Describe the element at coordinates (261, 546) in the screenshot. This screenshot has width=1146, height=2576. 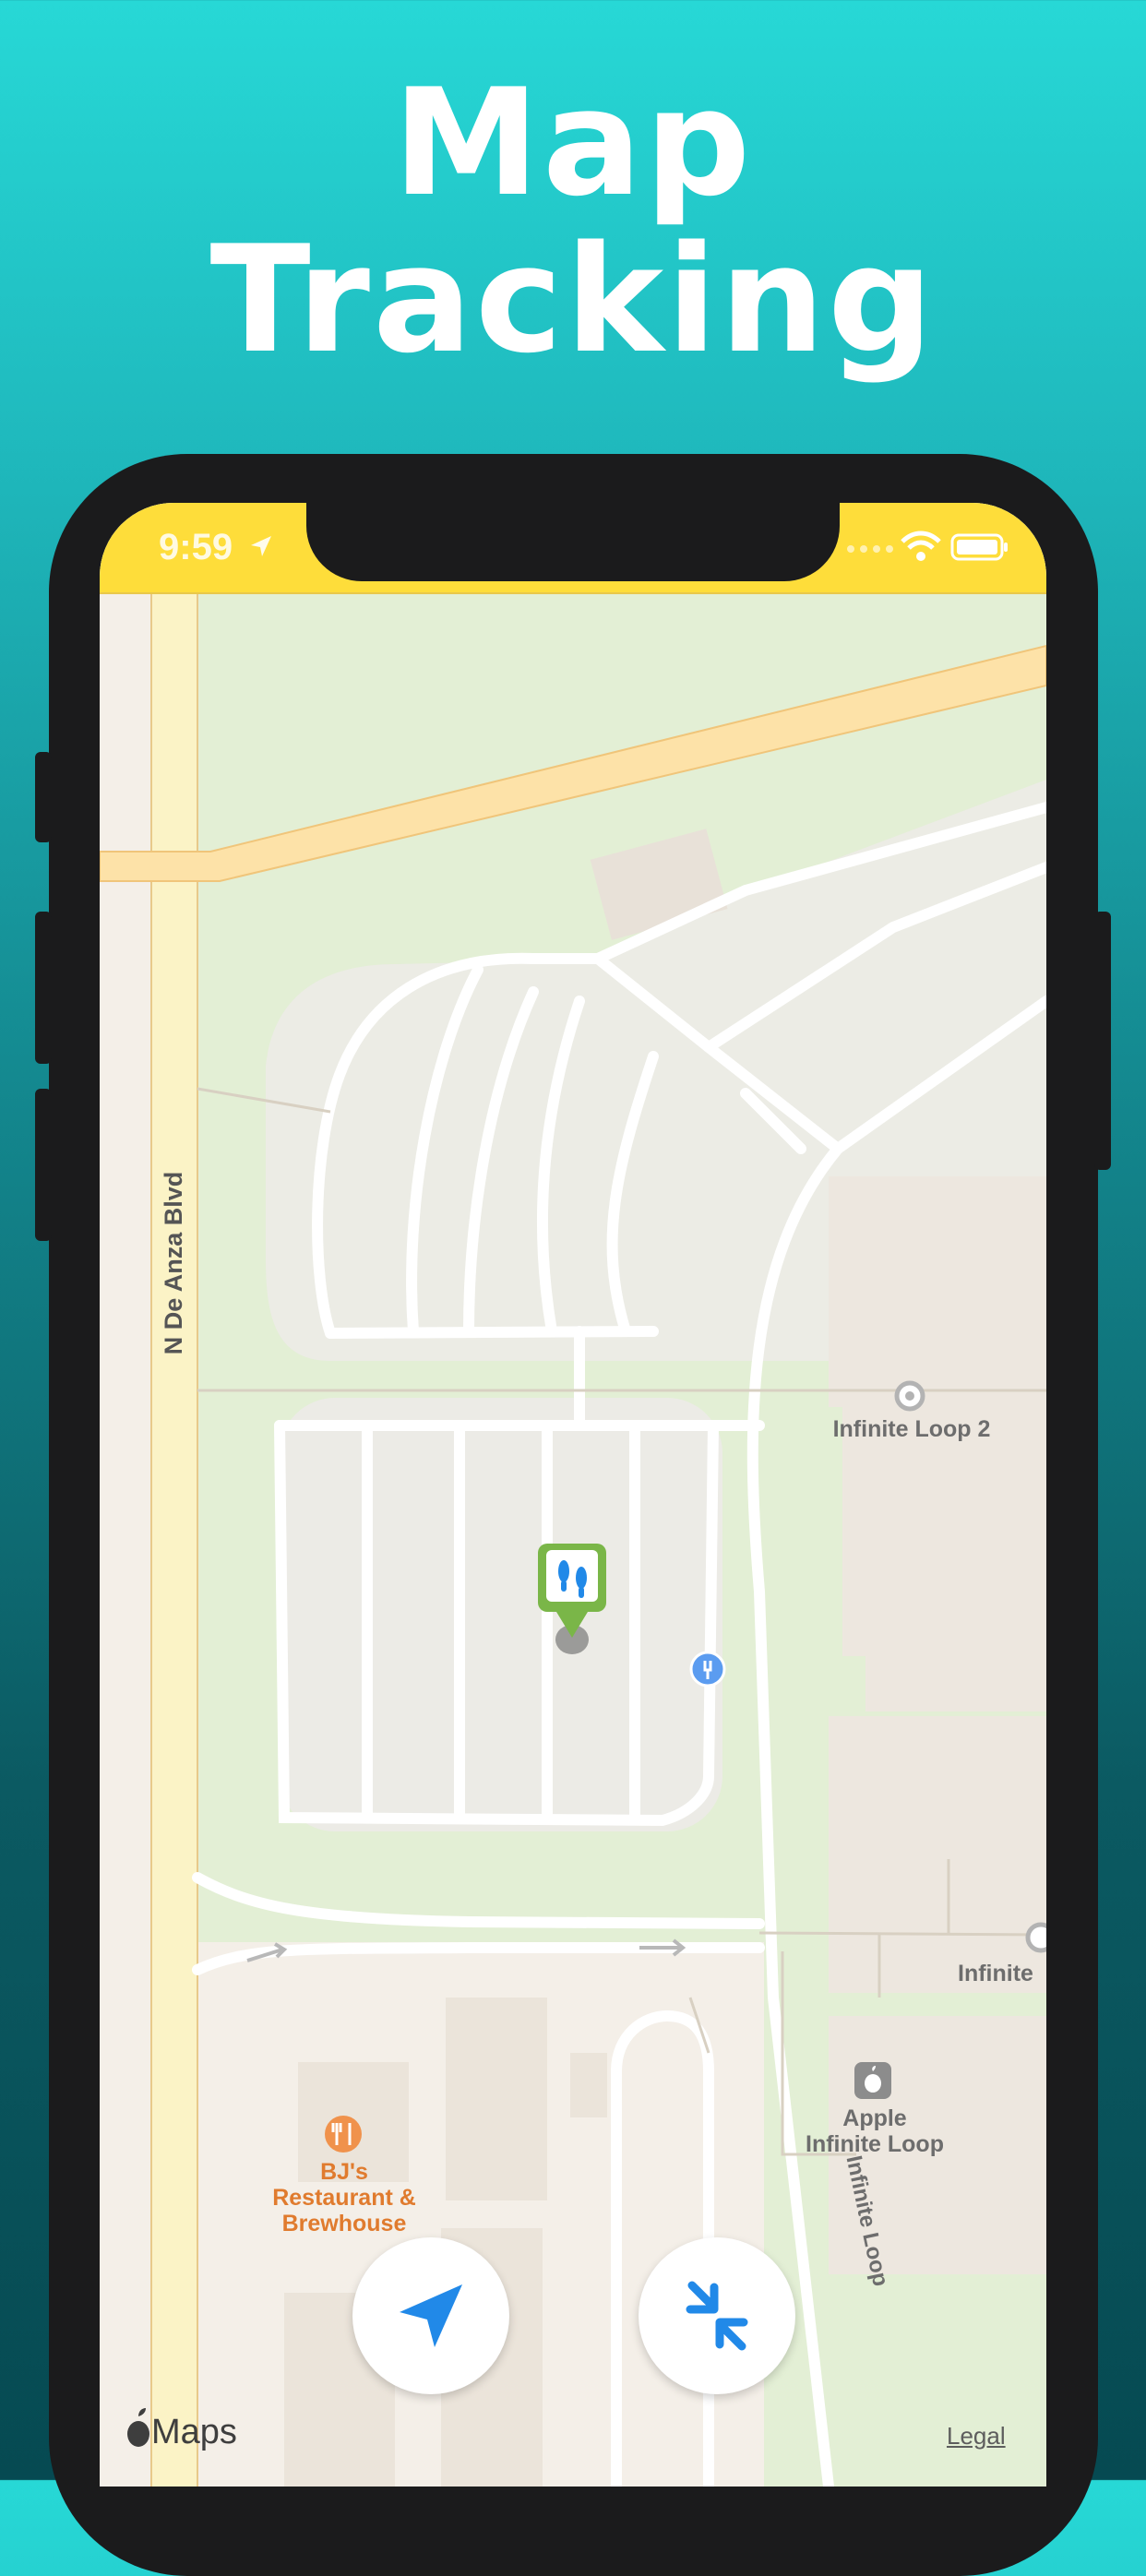
I see `location-services-icon` at that location.